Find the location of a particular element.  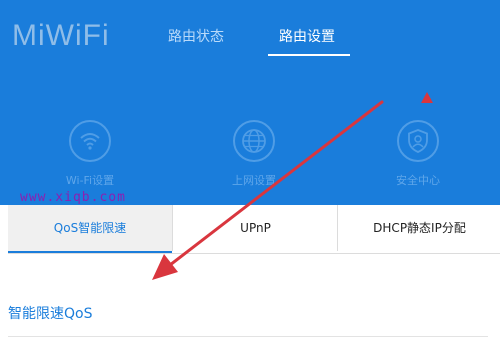

menu-item-security-center: 安全中心 is located at coordinates (418, 154).